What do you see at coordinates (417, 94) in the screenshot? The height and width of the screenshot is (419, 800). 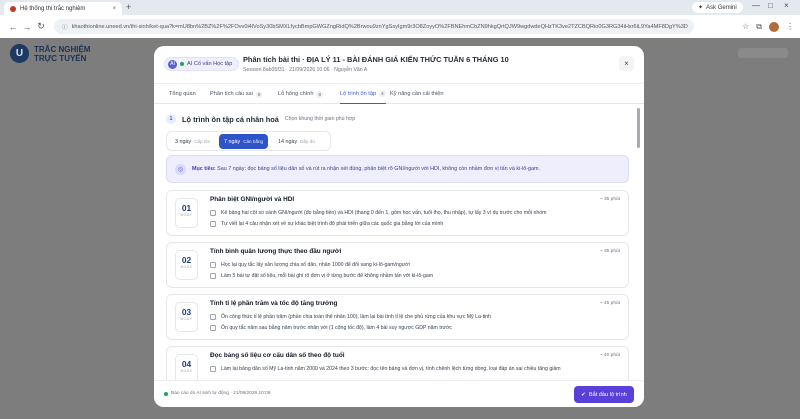 I see `tab-skills: Kỹ năng cần cải thiện` at bounding box center [417, 94].